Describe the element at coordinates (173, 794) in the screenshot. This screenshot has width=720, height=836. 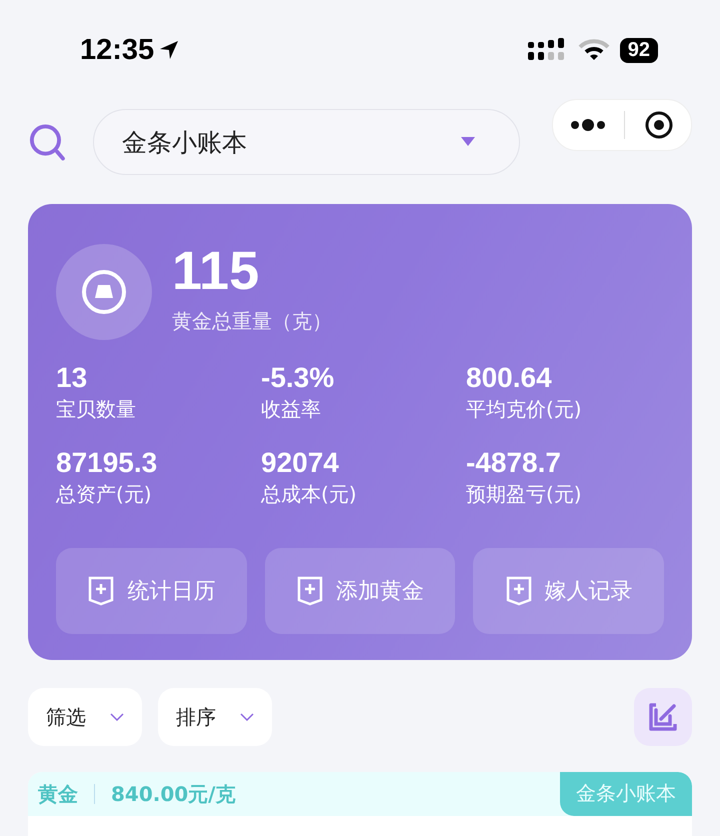
I see `item-price: 840.00元/克` at that location.